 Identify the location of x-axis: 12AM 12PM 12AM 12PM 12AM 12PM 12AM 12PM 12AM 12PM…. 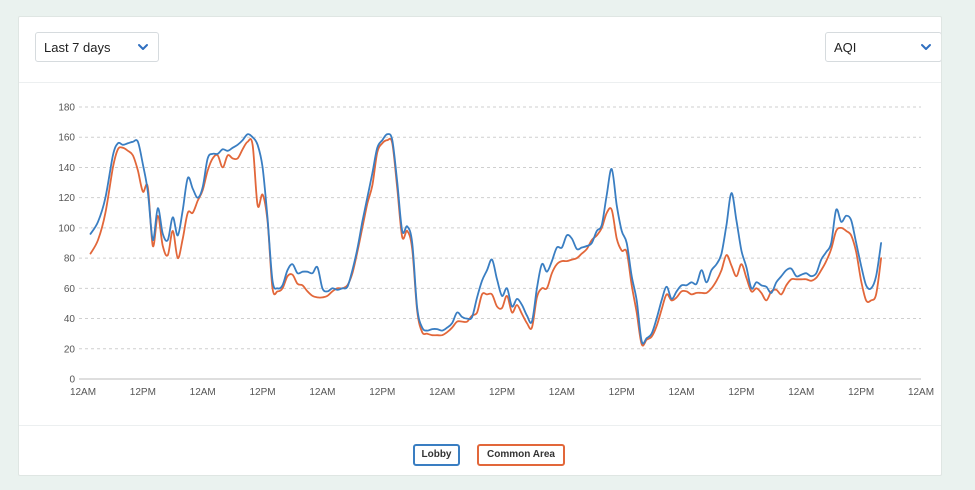
(502, 392).